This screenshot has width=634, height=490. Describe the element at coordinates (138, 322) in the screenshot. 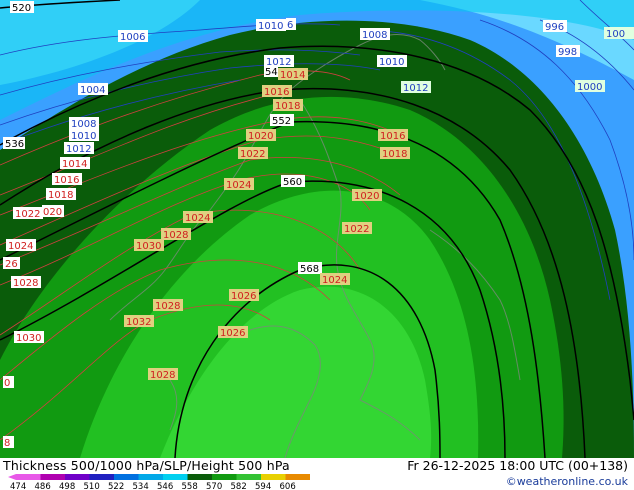

I see `svg-text: 1032` at that location.